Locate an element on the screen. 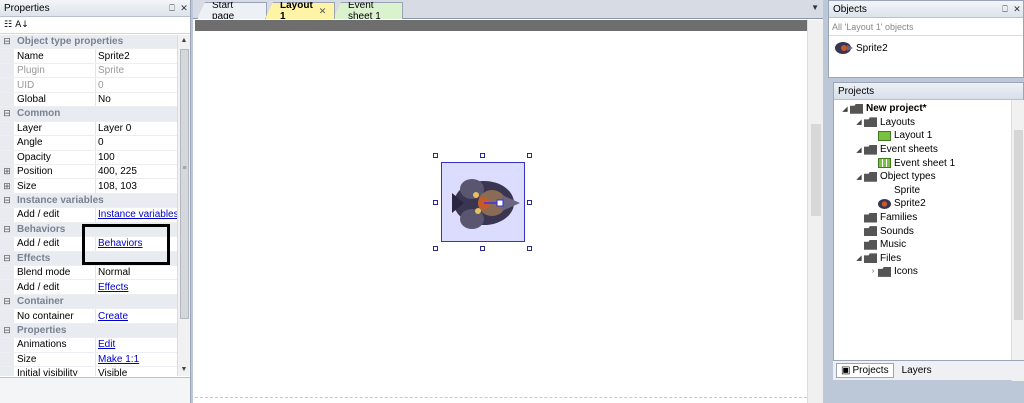  property-link: Create is located at coordinates (113, 316).